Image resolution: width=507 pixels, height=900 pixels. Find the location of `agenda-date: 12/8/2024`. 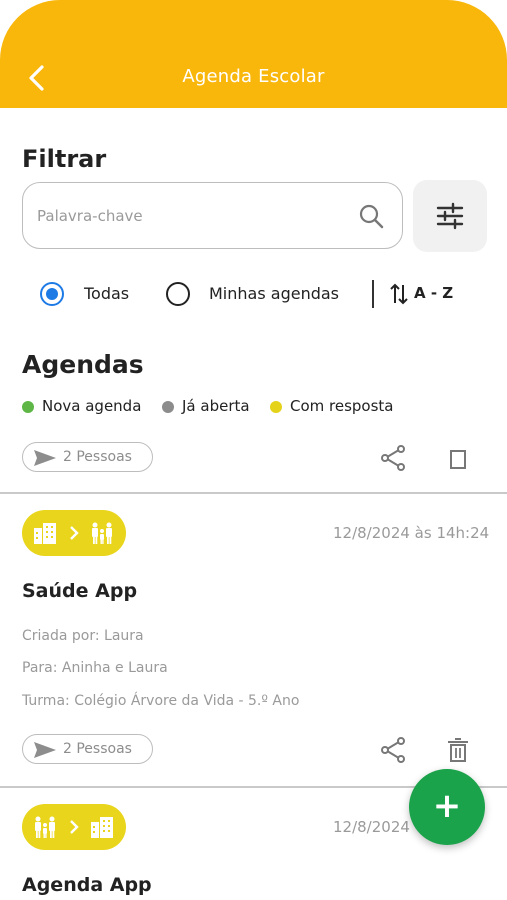

agenda-date: 12/8/2024 is located at coordinates (371, 827).